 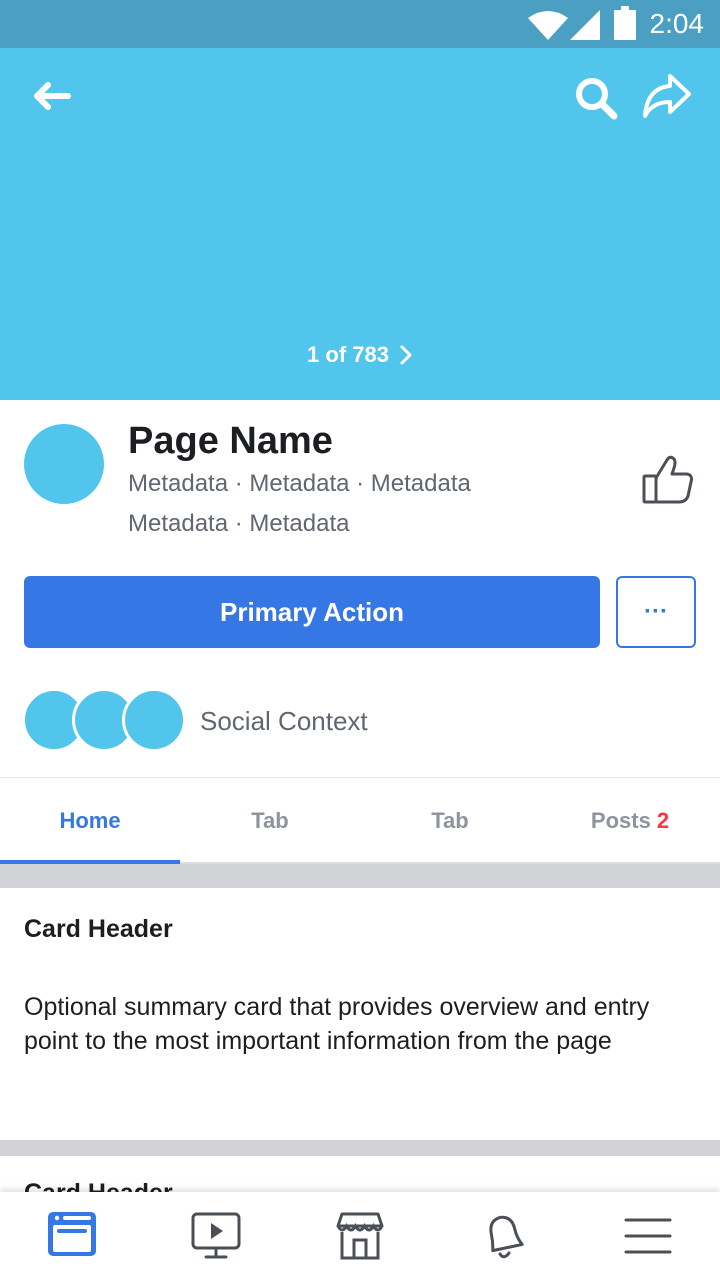 I want to click on posts-badge: 2, so click(x=663, y=820).